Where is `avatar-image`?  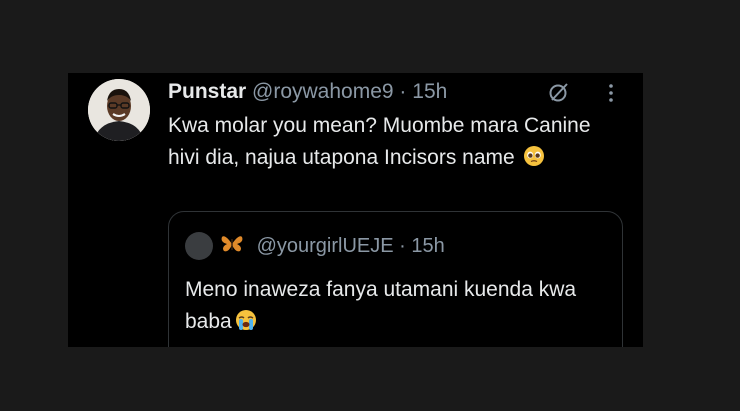
avatar-image is located at coordinates (119, 110).